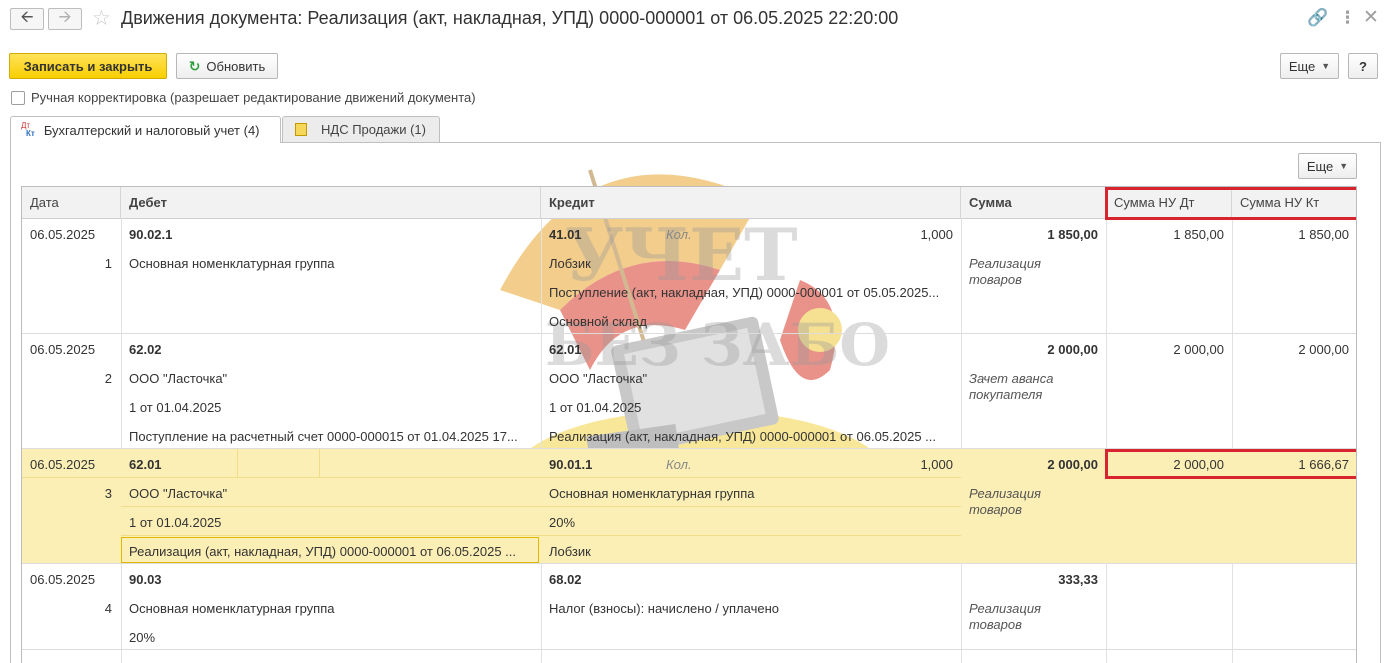 The image size is (1389, 663). I want to click on credit-subconto-3: Лобзик, so click(570, 551).